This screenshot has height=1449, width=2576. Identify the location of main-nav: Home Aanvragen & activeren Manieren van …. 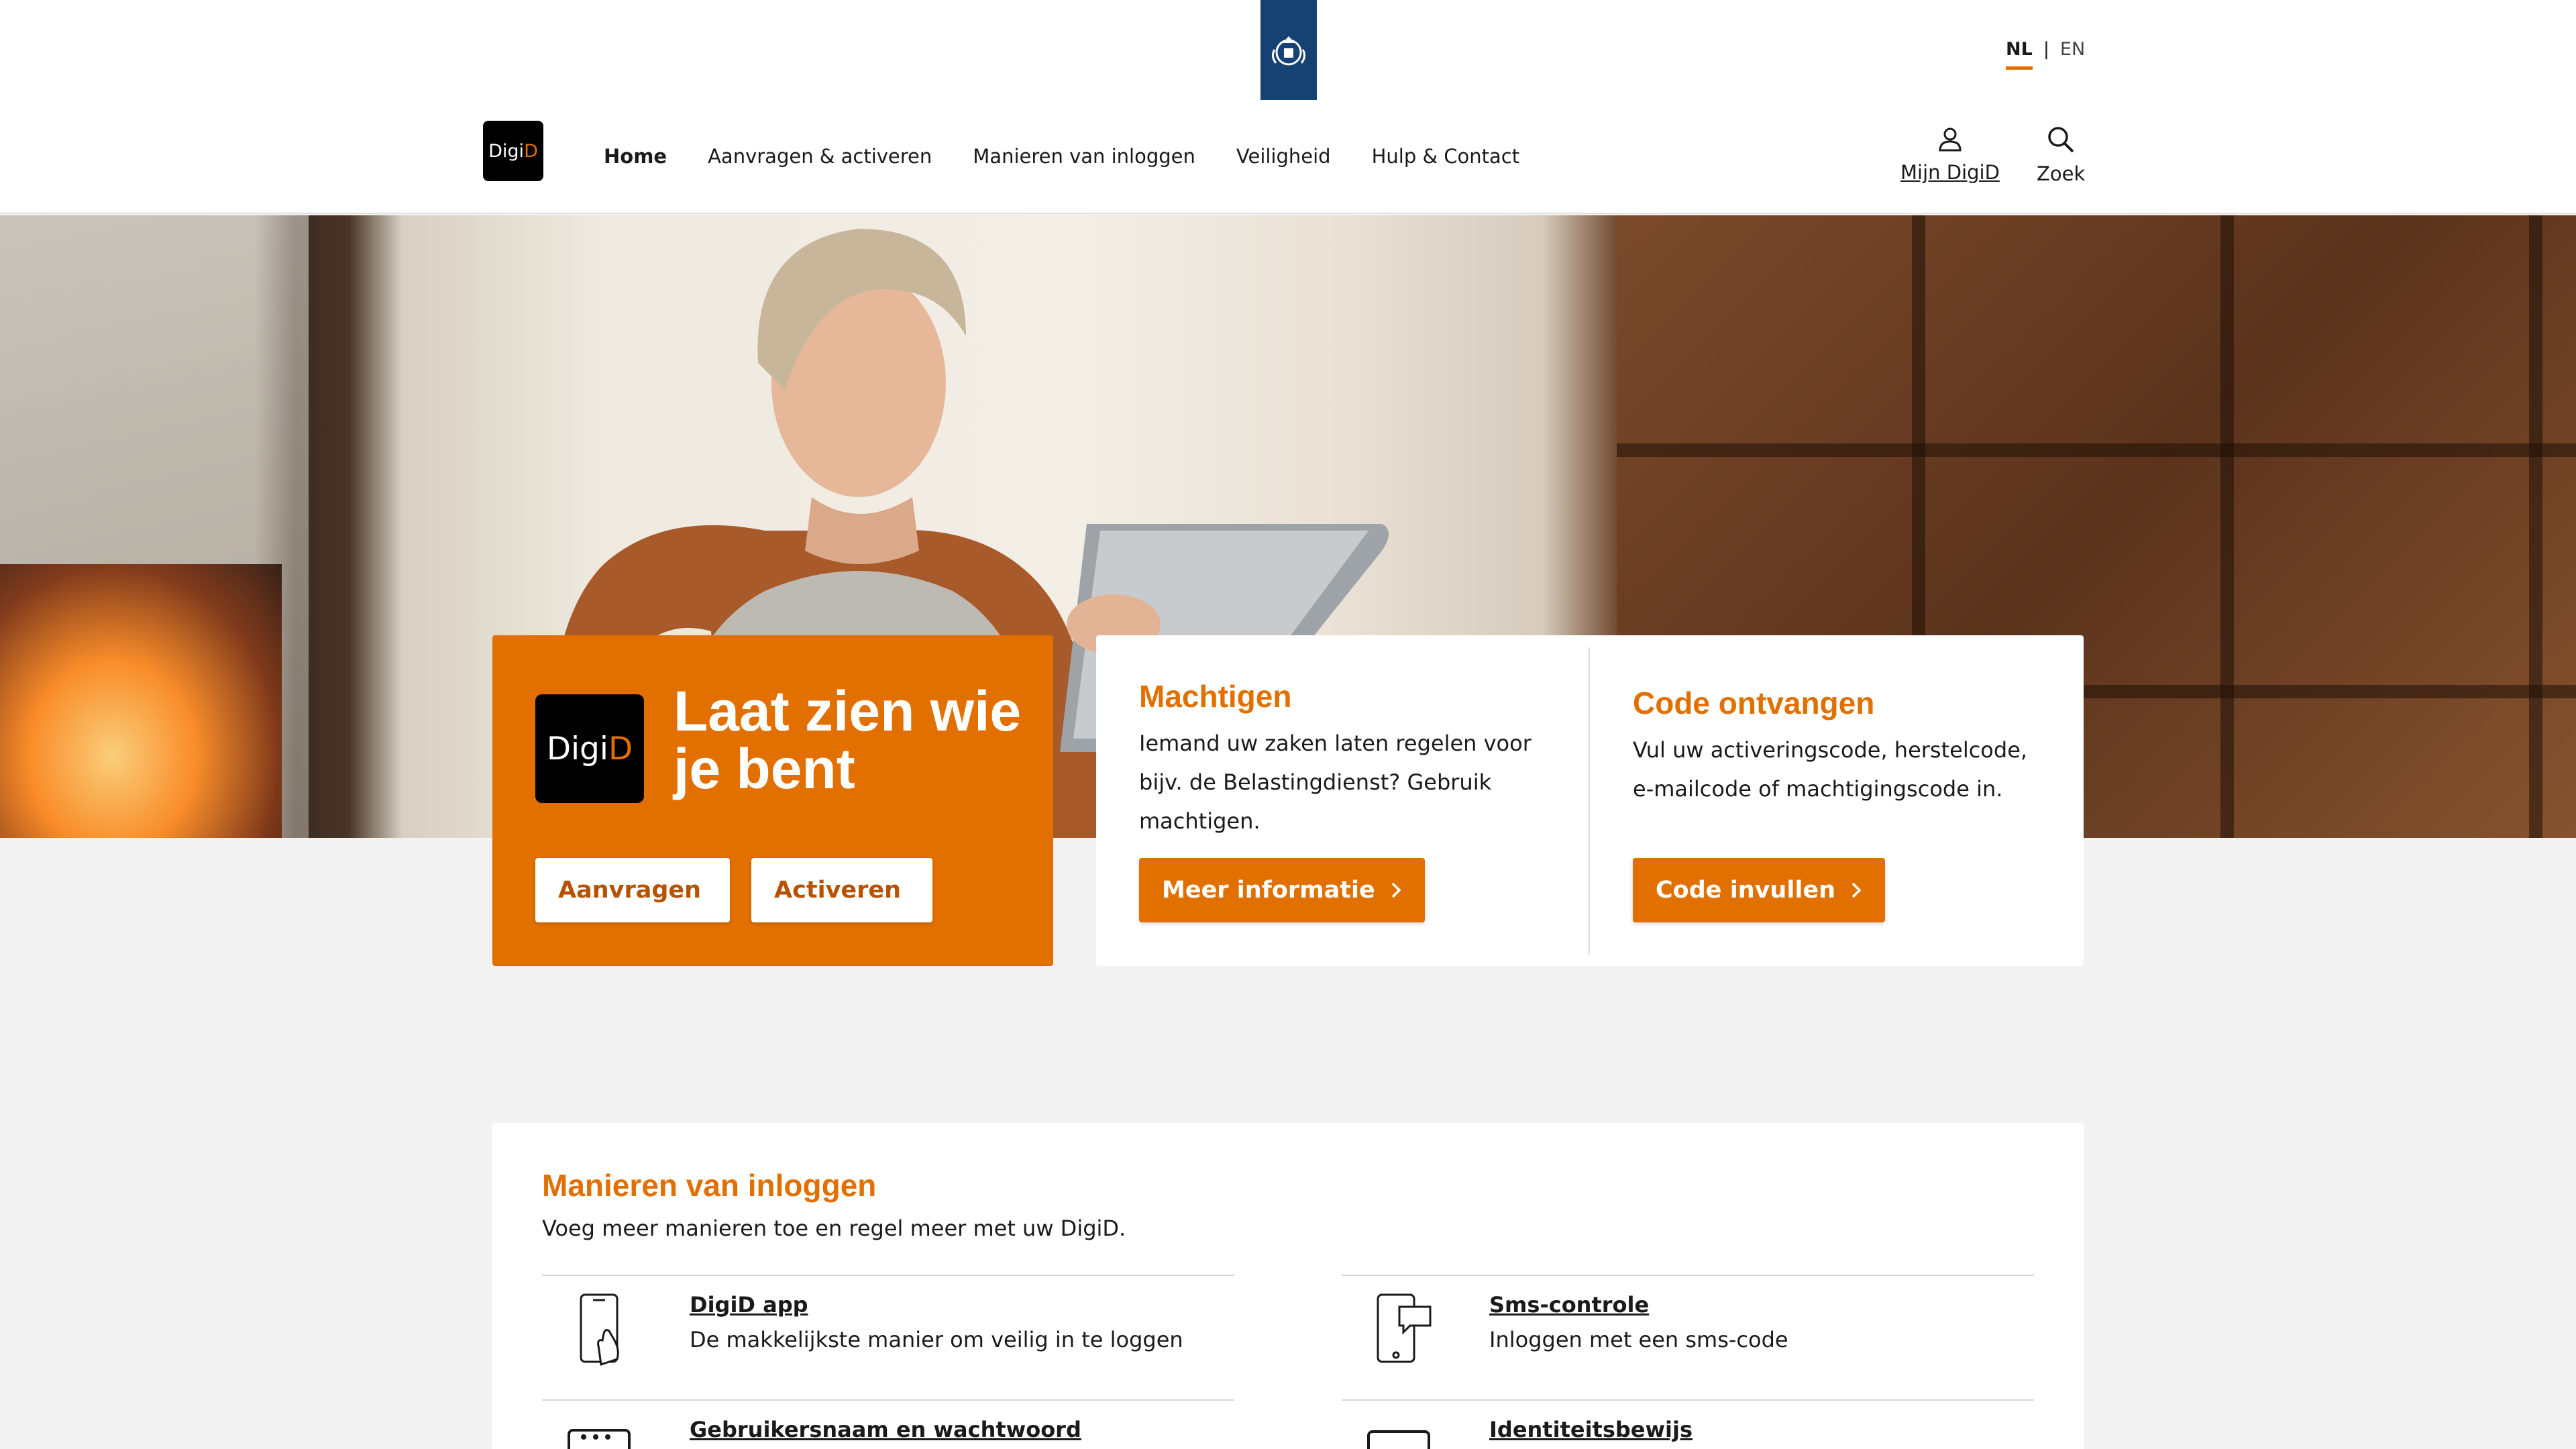
(1082, 156).